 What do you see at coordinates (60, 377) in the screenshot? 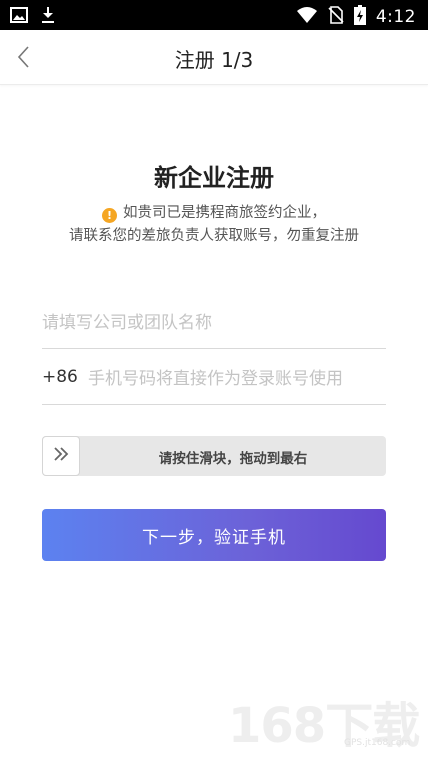
I see `country-code: +86` at bounding box center [60, 377].